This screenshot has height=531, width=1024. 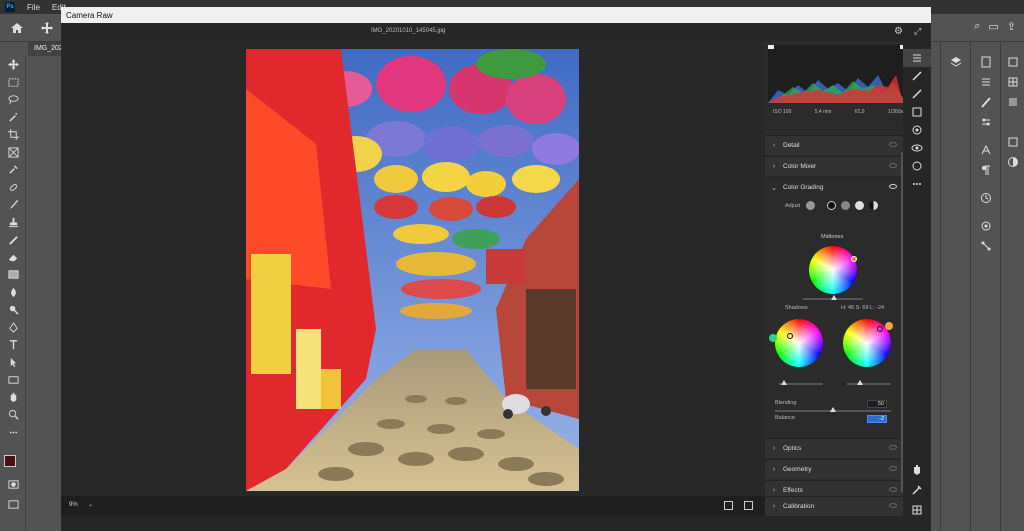 I want to click on crop-icon, so click(x=917, y=76).